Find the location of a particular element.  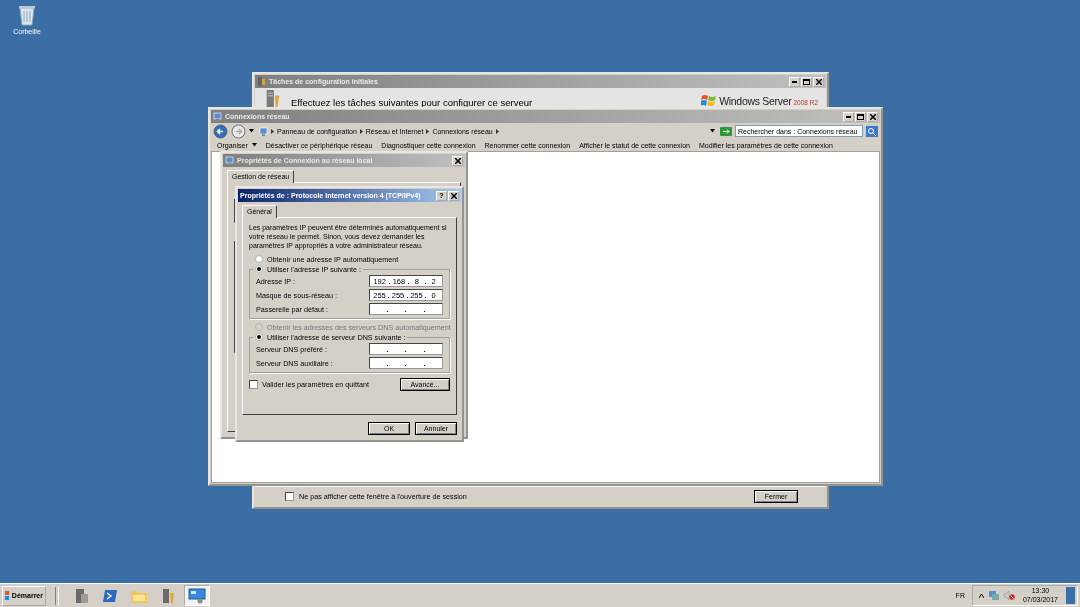

terminal-icon is located at coordinates (110, 595).